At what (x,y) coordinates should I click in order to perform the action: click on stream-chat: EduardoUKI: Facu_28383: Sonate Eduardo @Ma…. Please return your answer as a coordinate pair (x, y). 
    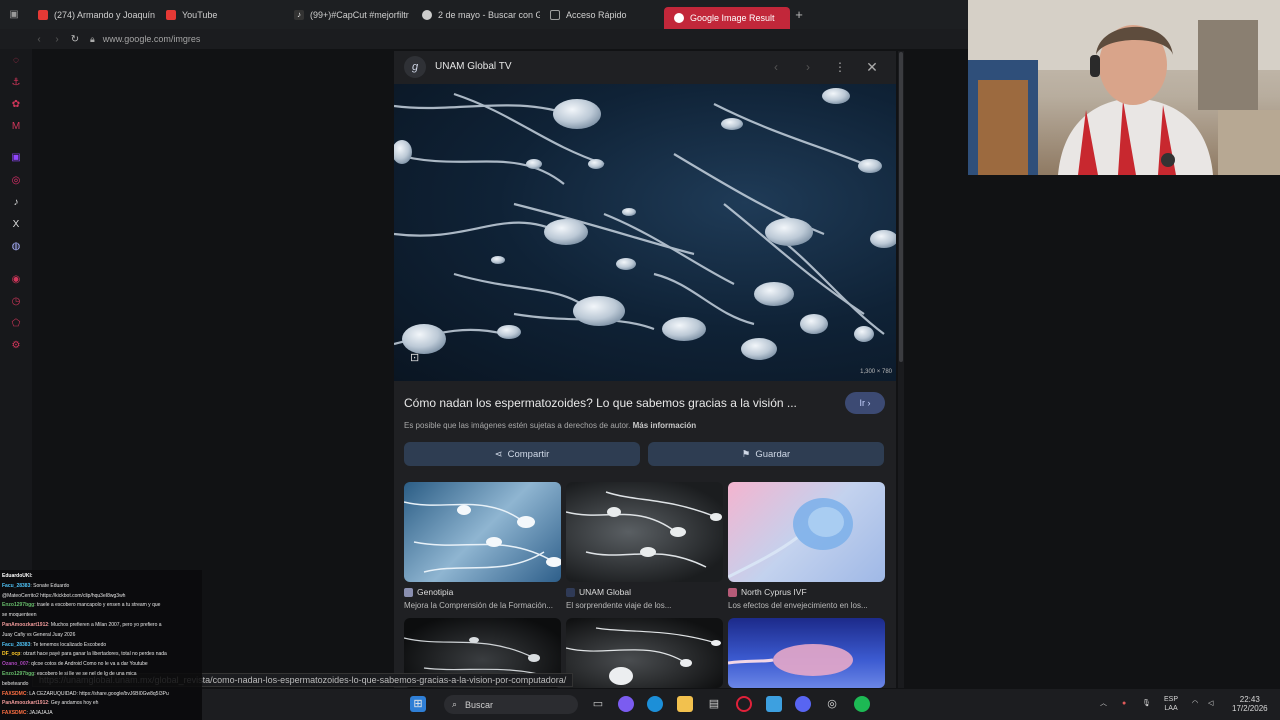
    Looking at the image, I should click on (101, 645).